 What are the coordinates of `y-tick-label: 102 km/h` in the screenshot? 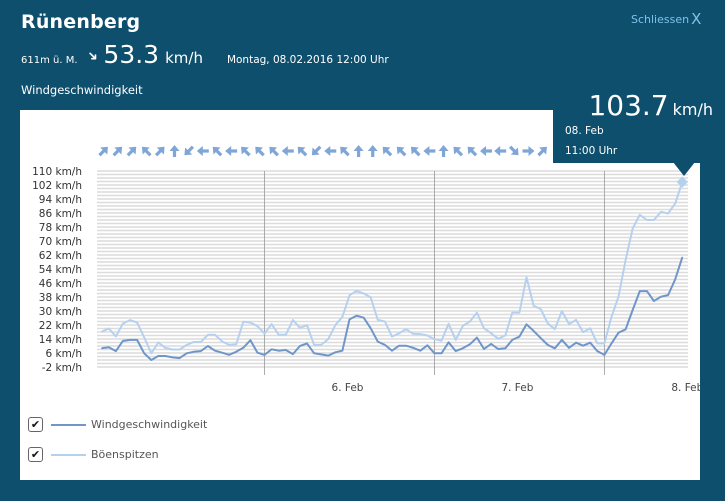 It's located at (57, 186).